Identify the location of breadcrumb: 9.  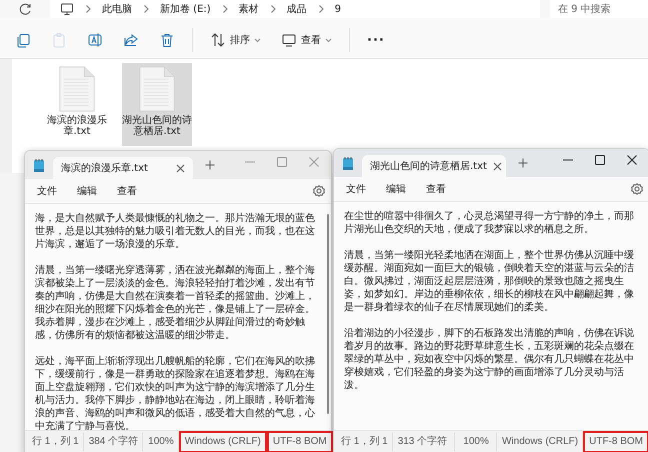
(338, 9).